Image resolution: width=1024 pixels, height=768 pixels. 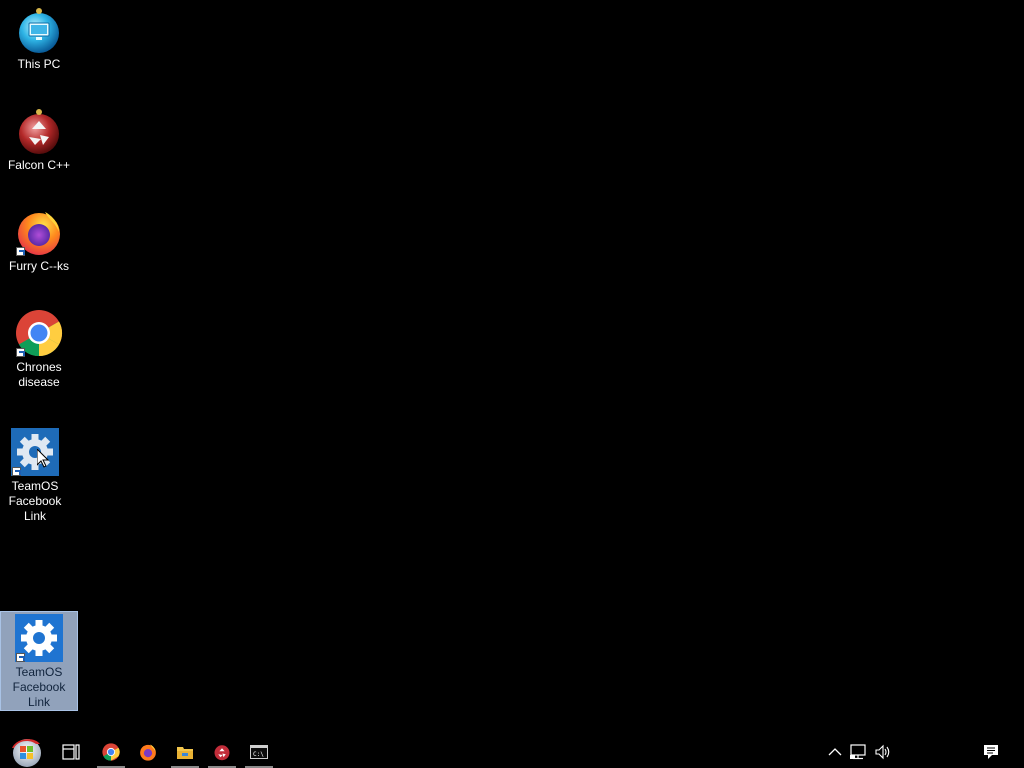 What do you see at coordinates (39, 266) in the screenshot?
I see `desktop-icon-label: Furry C--ks` at bounding box center [39, 266].